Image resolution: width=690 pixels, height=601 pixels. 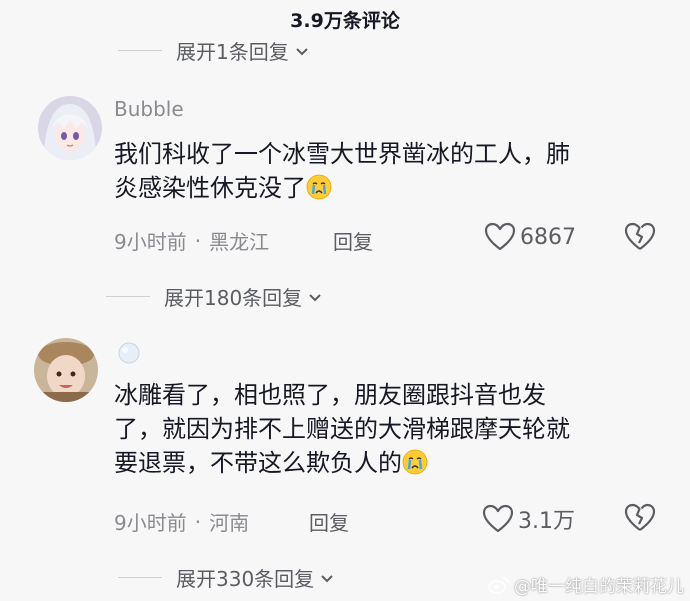 I want to click on comment-text: 我们科收了一个冰雪大世界凿冰的工人，肺 炎感染性休克没了, so click(x=394, y=171).